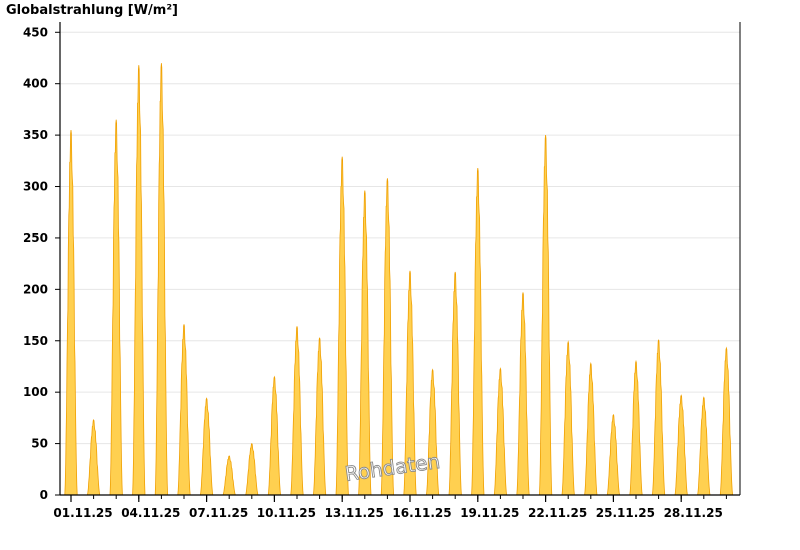  Describe the element at coordinates (297, 411) in the screenshot. I see `day-peak-11.11.25` at that location.